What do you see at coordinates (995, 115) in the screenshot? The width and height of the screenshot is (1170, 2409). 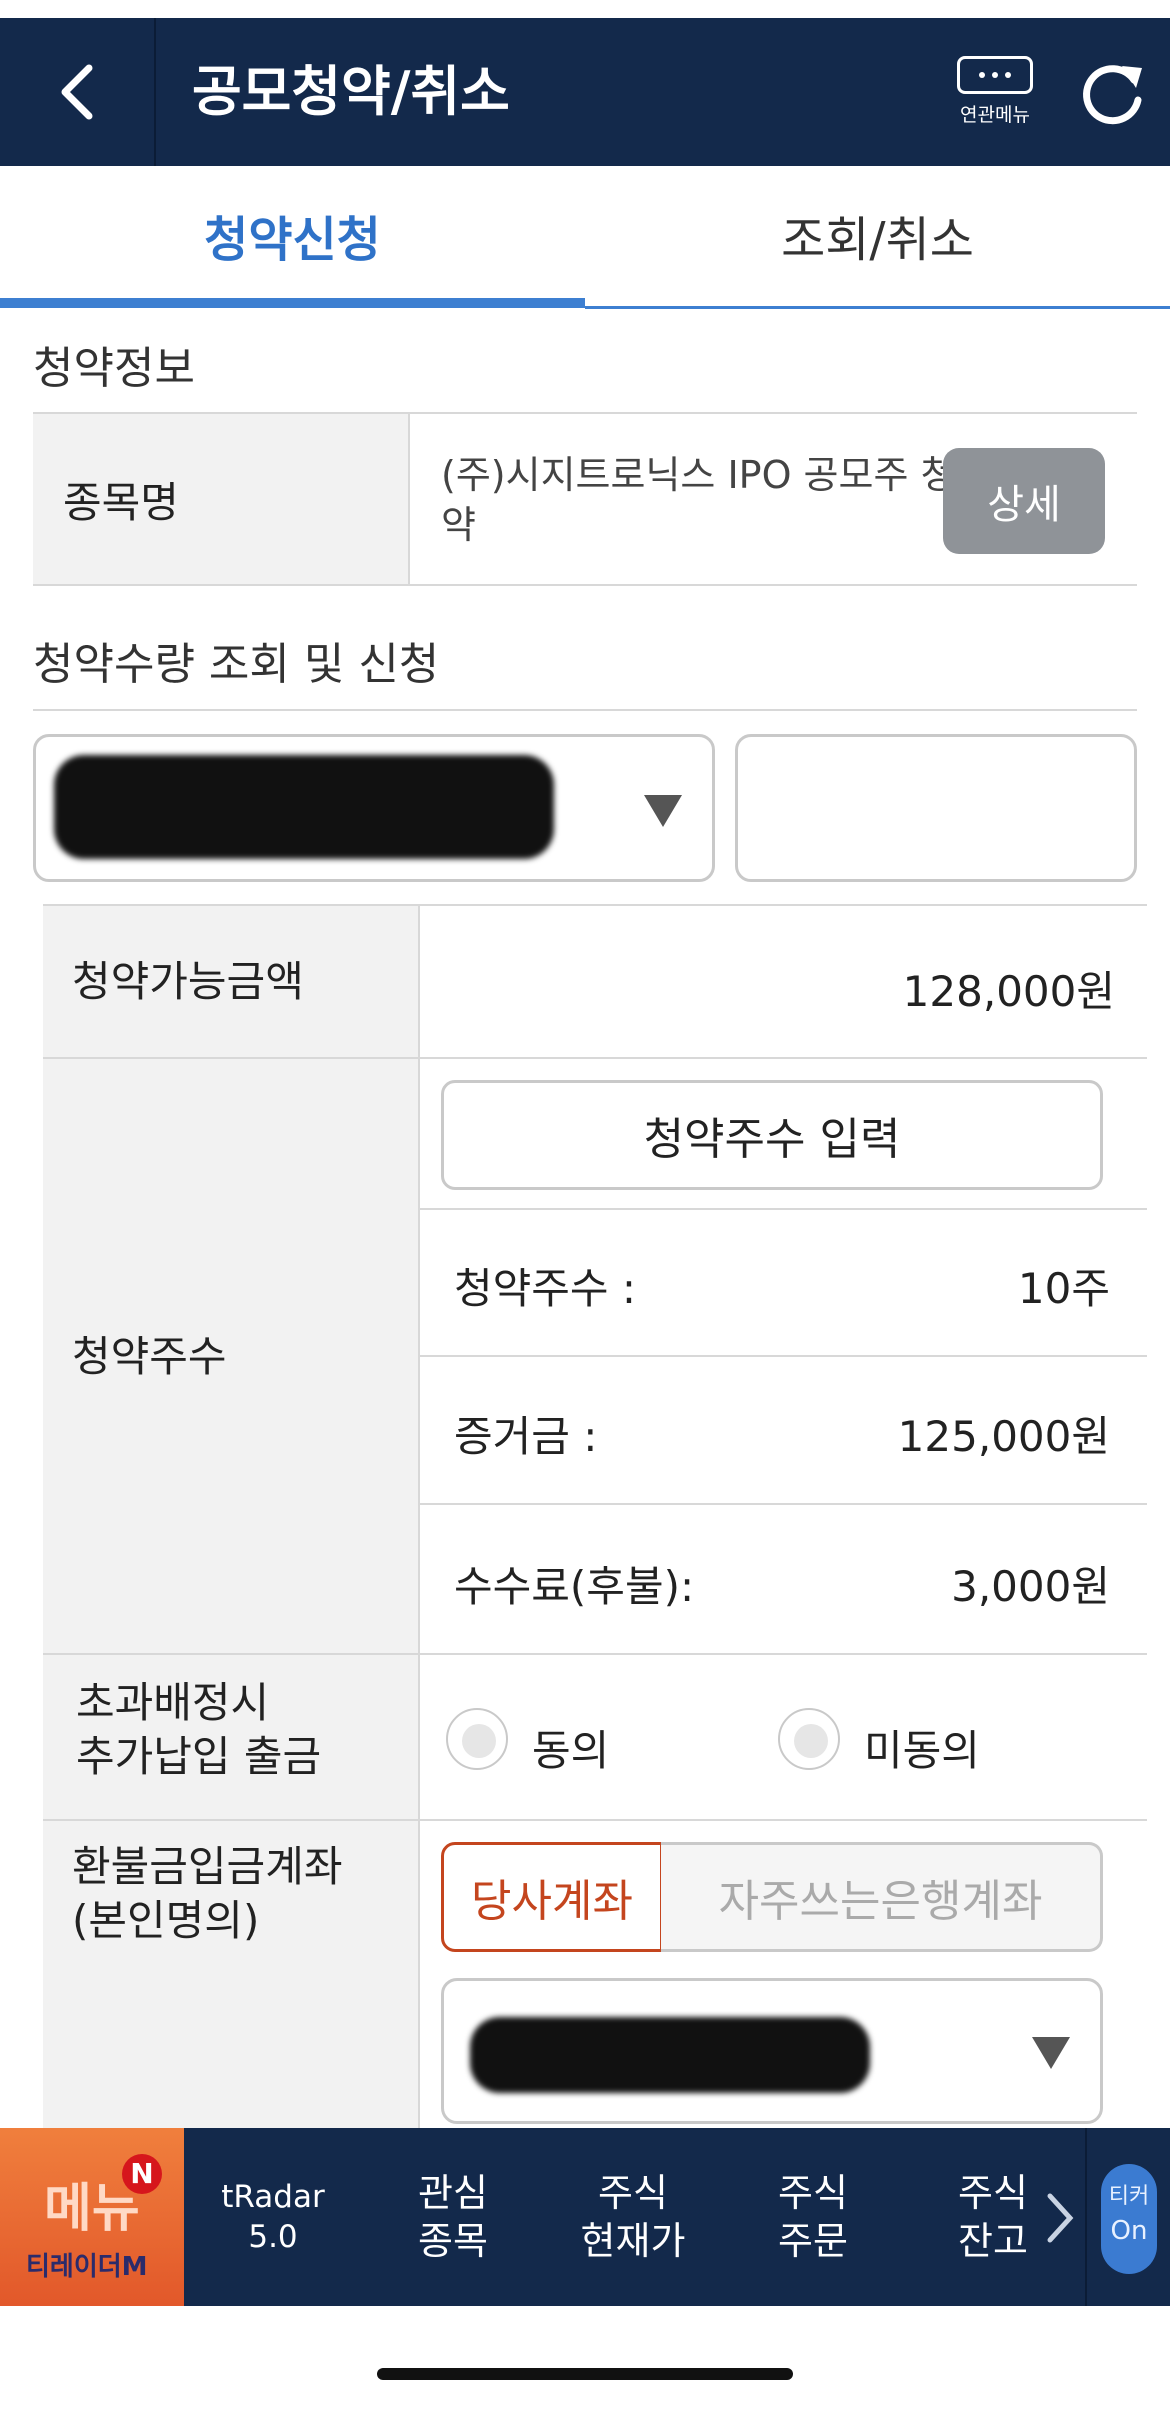 I see `related-menu-label: 연관메뉴` at bounding box center [995, 115].